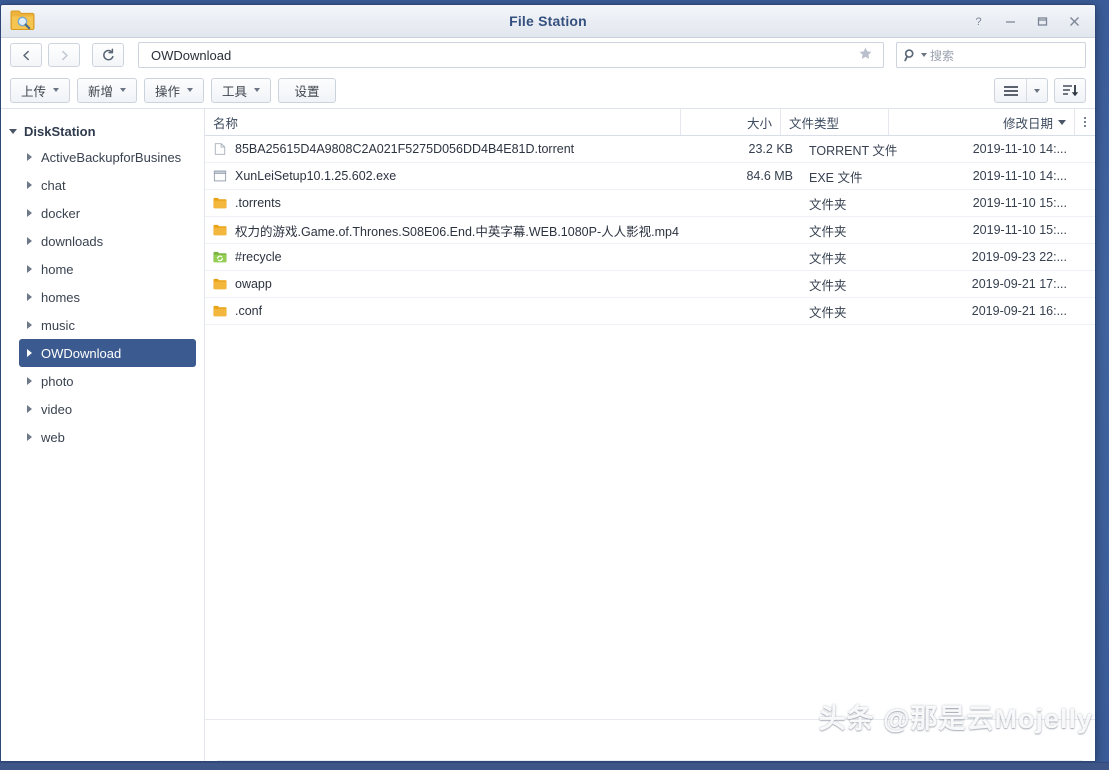  Describe the element at coordinates (909, 54) in the screenshot. I see `search-icon` at that location.